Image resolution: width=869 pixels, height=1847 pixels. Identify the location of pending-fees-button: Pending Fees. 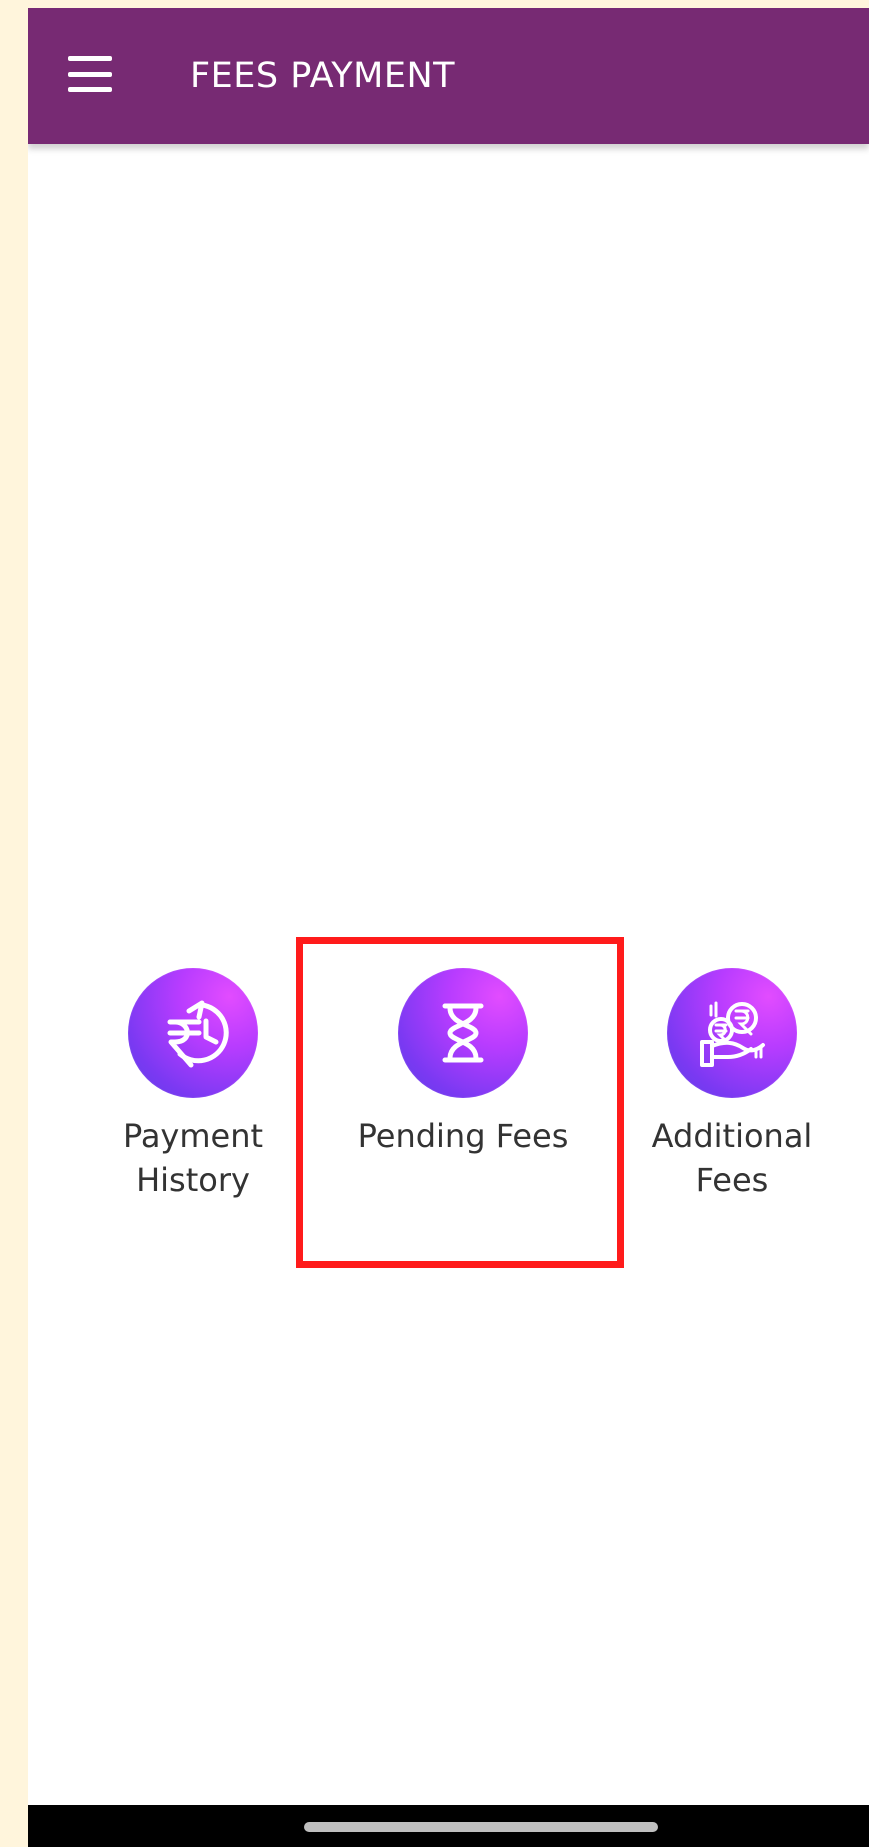
(463, 1063).